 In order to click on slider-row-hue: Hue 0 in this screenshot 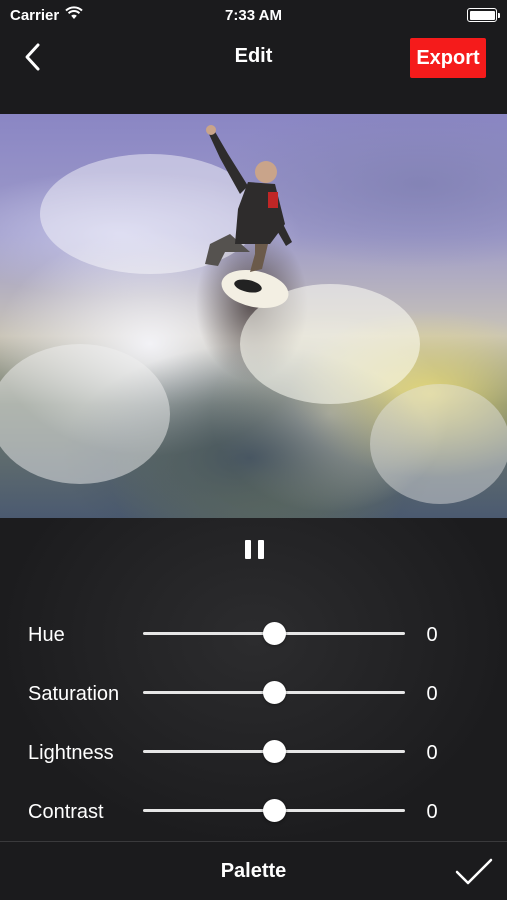, I will do `click(253, 634)`.